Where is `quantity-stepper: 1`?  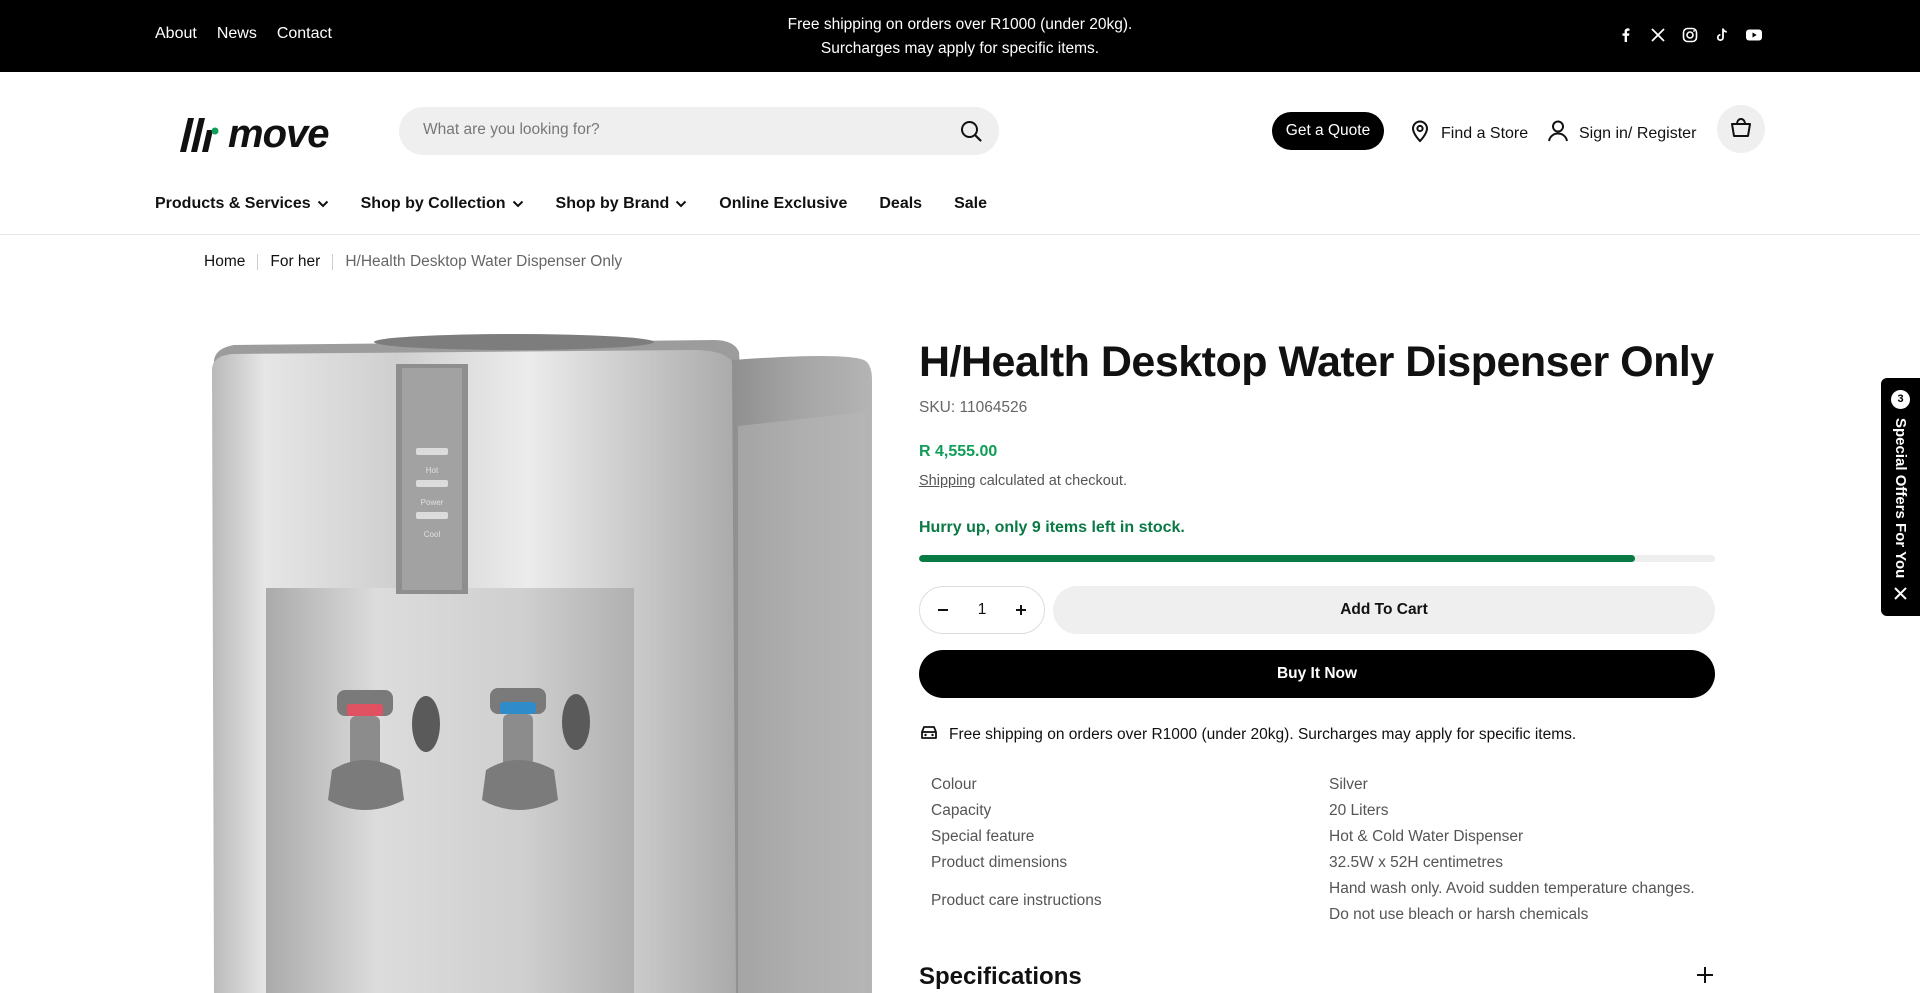
quantity-stepper: 1 is located at coordinates (982, 610).